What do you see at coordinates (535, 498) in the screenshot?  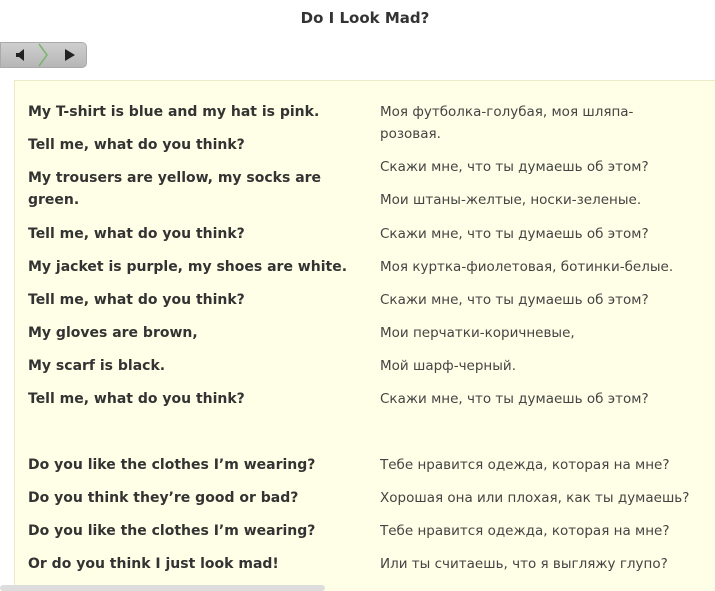 I see `lyric-line-ru: Хорошая она или плохая, как ты думаешь?` at bounding box center [535, 498].